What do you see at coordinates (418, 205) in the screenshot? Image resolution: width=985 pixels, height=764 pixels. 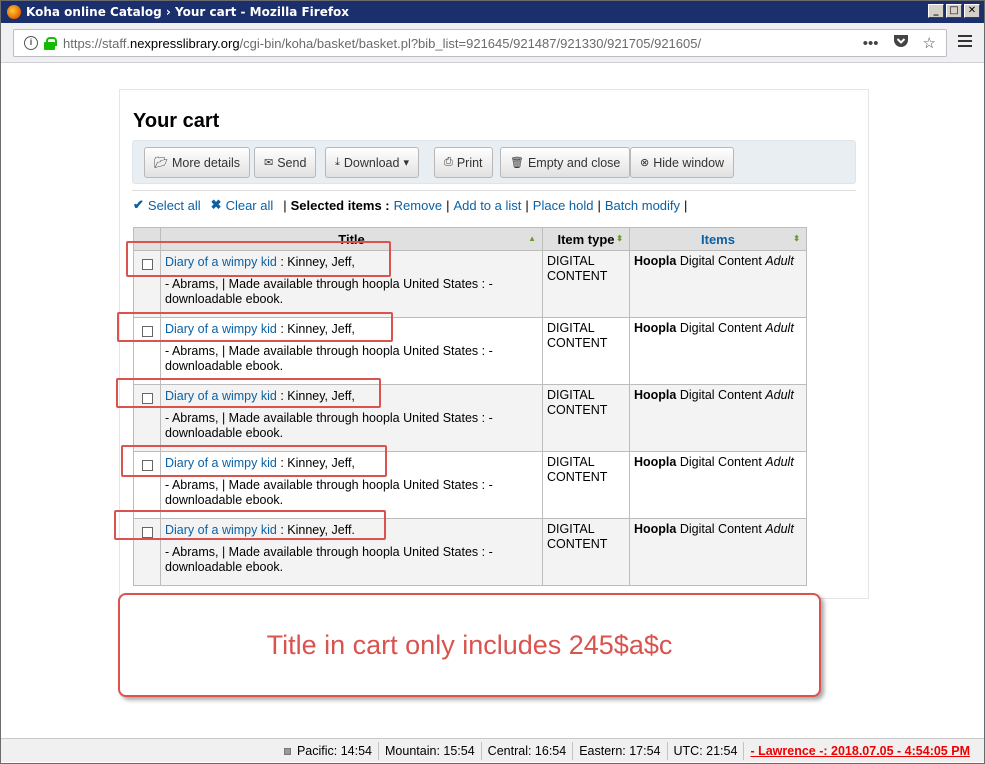 I see `remove-link: Remove` at bounding box center [418, 205].